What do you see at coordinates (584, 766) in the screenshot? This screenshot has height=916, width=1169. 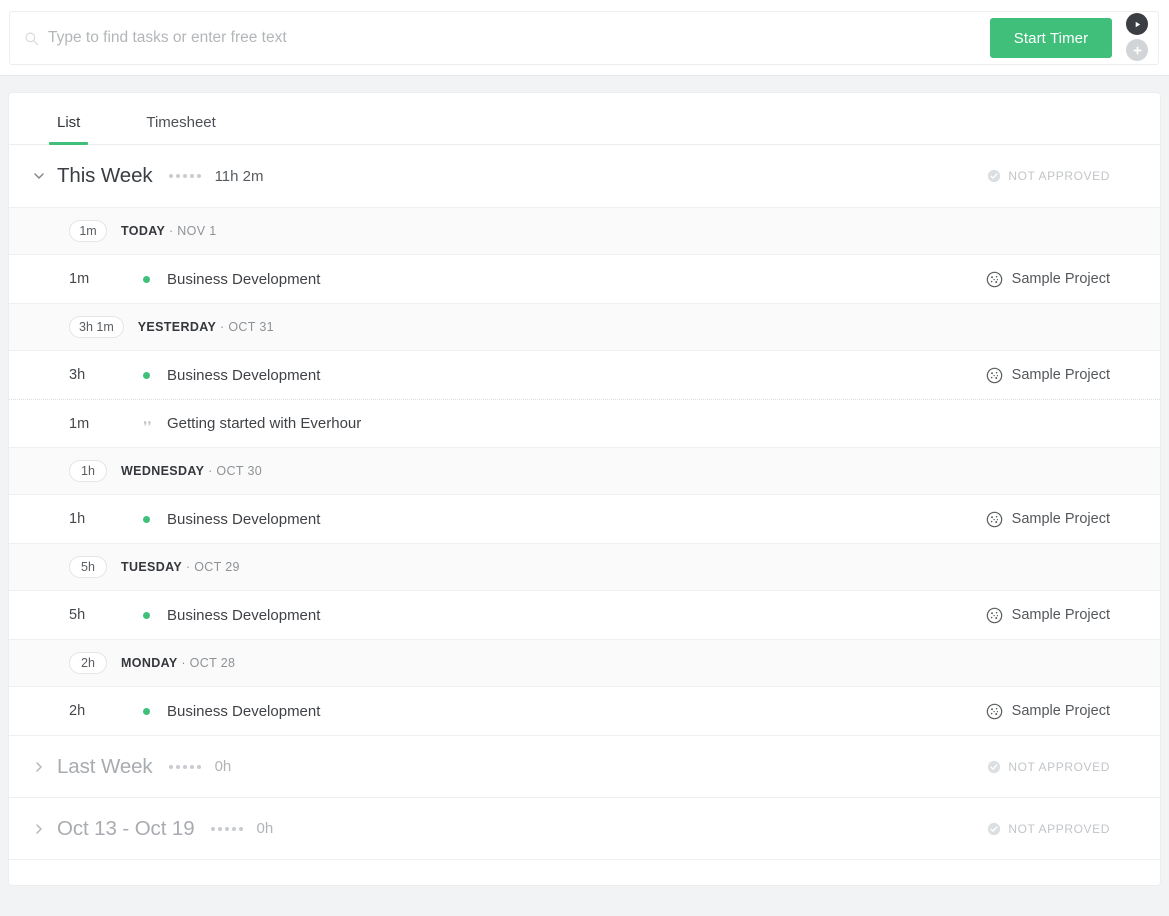 I see `week-group-header-last-week: Last Week 0h NOT APPROVED` at bounding box center [584, 766].